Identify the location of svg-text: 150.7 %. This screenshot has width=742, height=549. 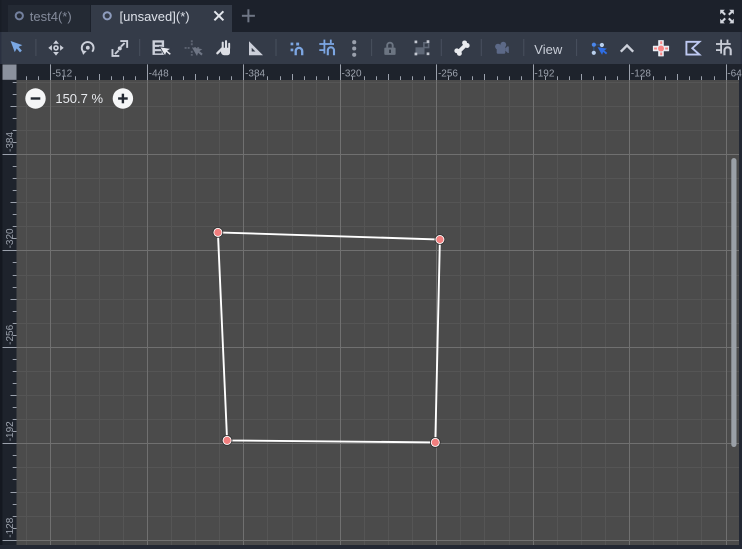
(79, 98).